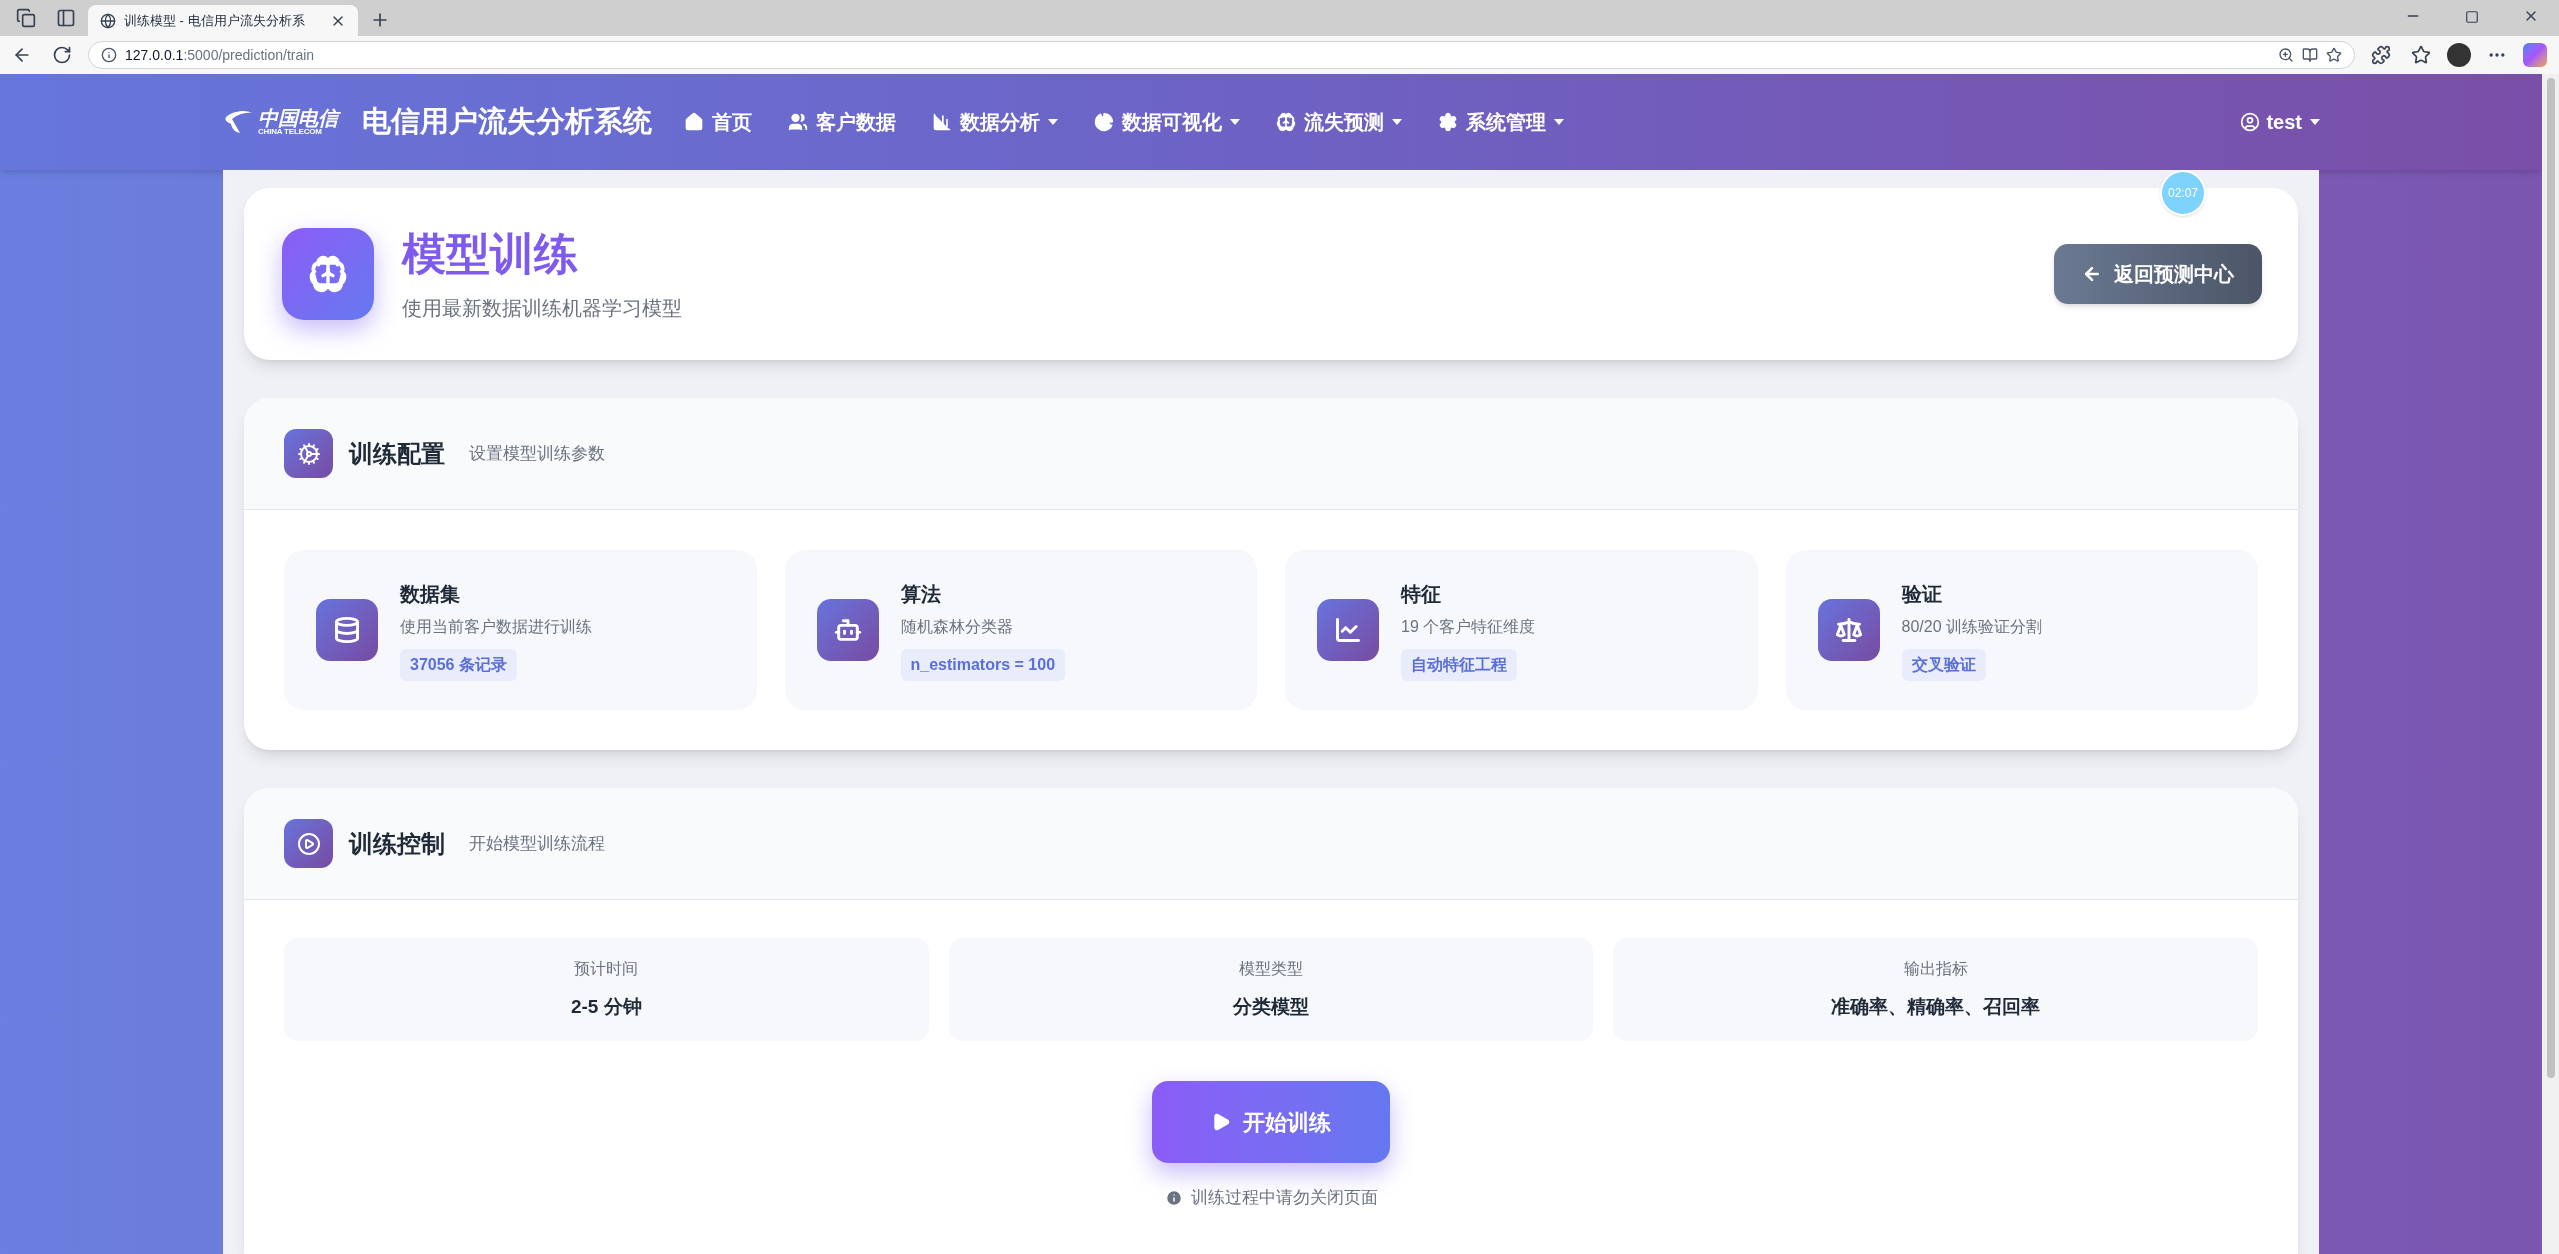 The image size is (2559, 1254). What do you see at coordinates (1943, 665) in the screenshot?
I see `config-item-tag: 交叉验证` at bounding box center [1943, 665].